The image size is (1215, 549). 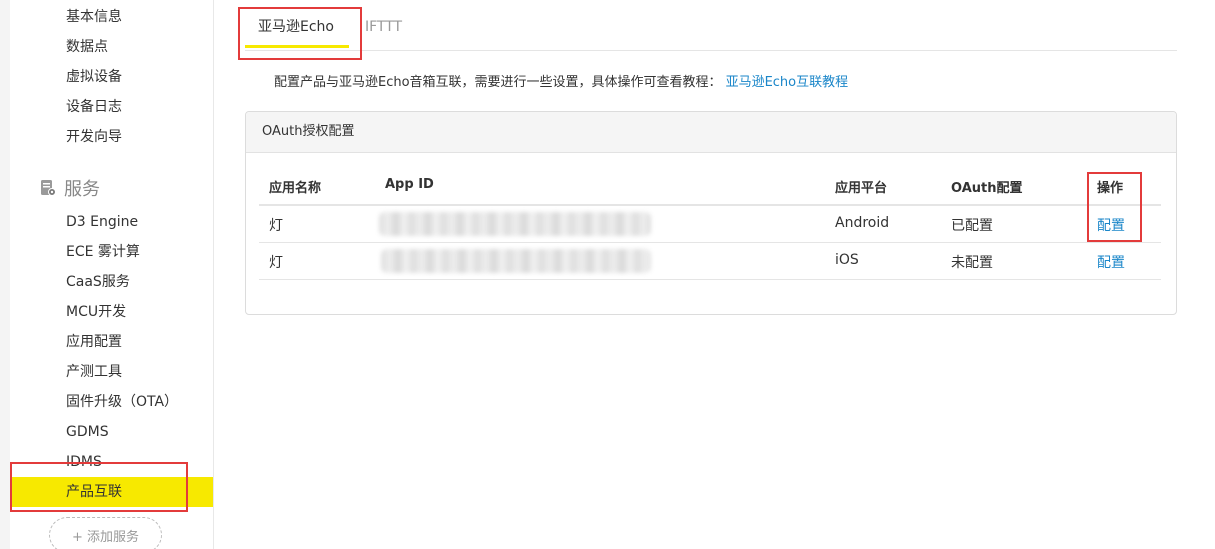 What do you see at coordinates (5, 274) in the screenshot?
I see `left-edge-strip` at bounding box center [5, 274].